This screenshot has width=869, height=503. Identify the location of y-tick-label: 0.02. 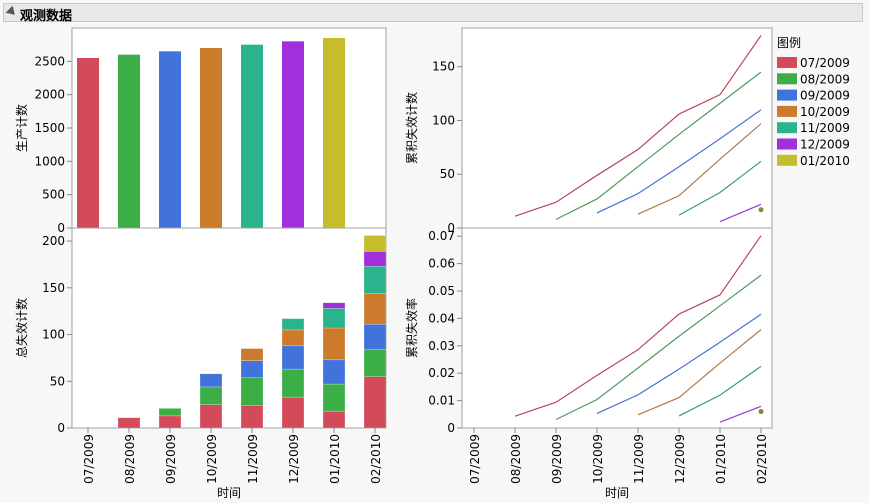
(441, 373).